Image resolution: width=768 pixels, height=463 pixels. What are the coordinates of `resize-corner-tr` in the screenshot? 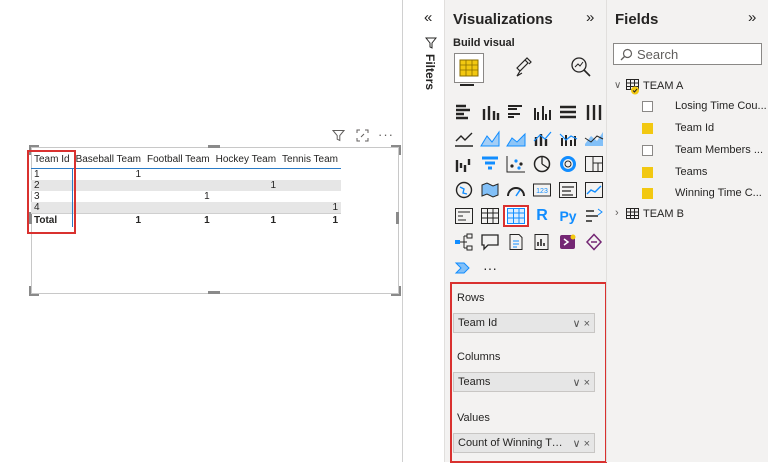 It's located at (396, 150).